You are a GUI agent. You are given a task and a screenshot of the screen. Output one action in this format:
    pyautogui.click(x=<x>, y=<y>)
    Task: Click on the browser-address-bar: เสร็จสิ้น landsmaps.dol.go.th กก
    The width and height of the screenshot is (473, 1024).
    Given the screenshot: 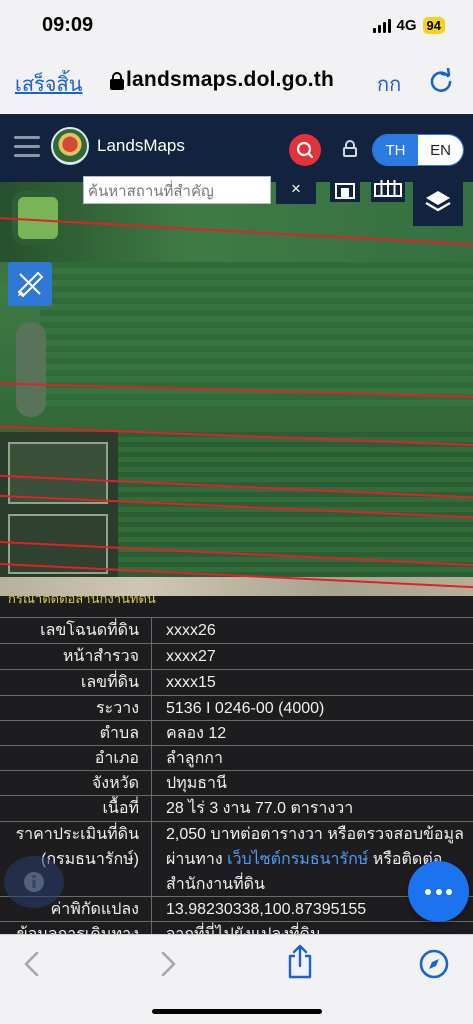 What is the action you would take?
    pyautogui.click(x=236, y=83)
    